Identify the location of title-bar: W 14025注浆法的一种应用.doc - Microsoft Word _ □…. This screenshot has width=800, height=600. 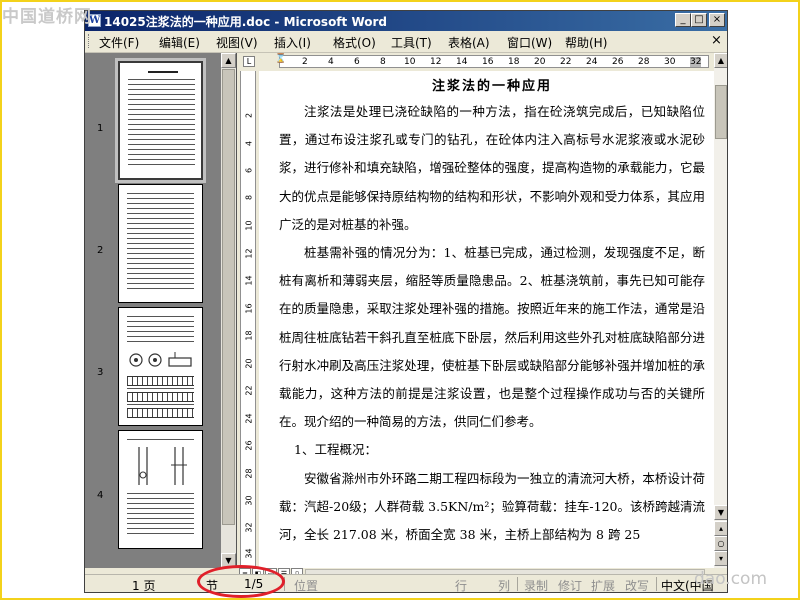
(406, 21).